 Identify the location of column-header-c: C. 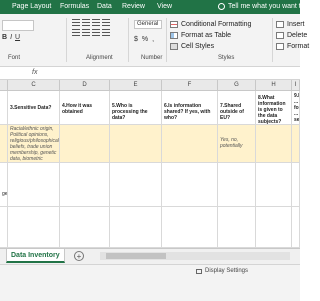
(34, 85).